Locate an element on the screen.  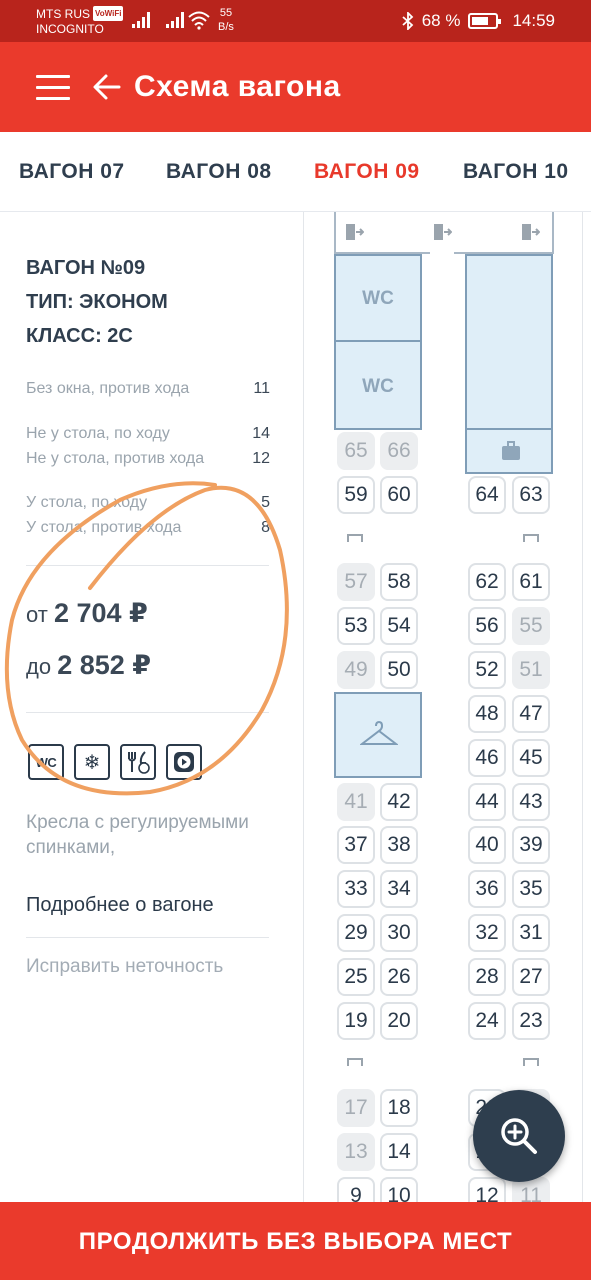
seat: 59 is located at coordinates (356, 495).